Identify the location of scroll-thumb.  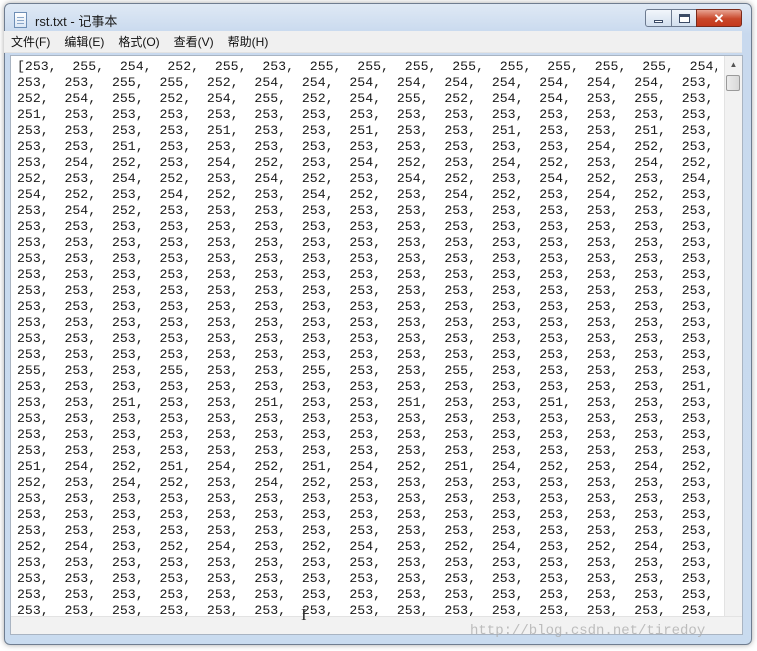
(733, 83).